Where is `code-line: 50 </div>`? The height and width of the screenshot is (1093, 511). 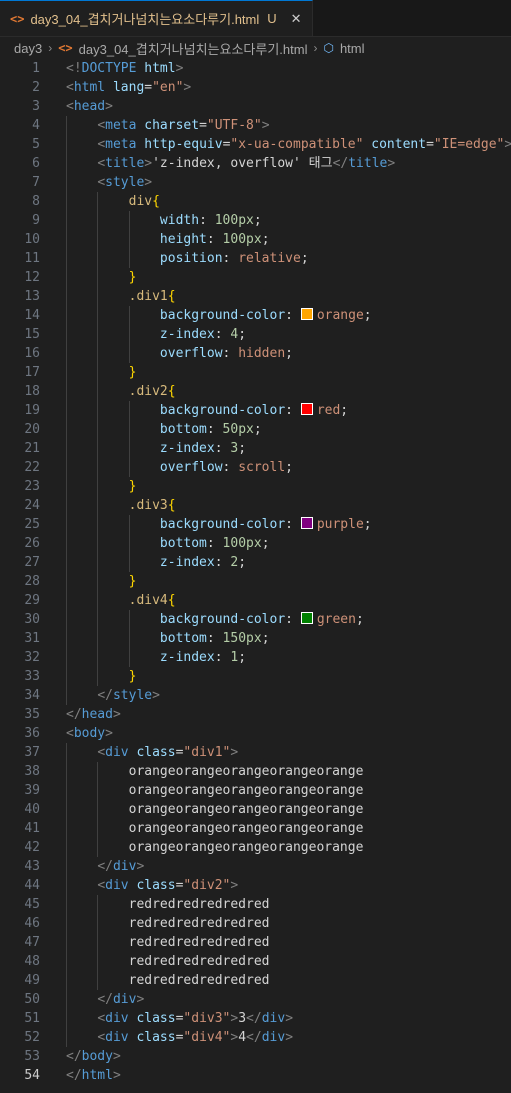
code-line: 50 </div> is located at coordinates (255, 999).